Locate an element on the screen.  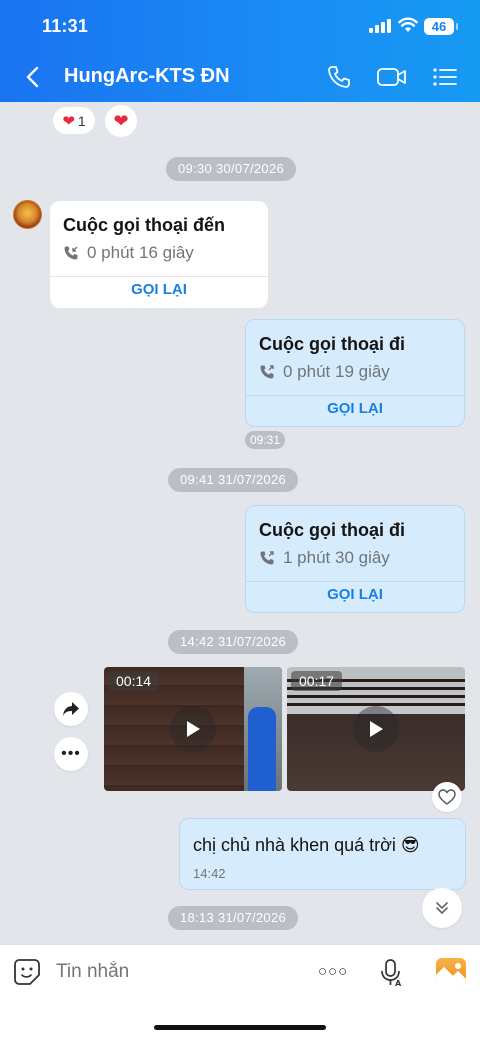
sticker-icon is located at coordinates (27, 972).